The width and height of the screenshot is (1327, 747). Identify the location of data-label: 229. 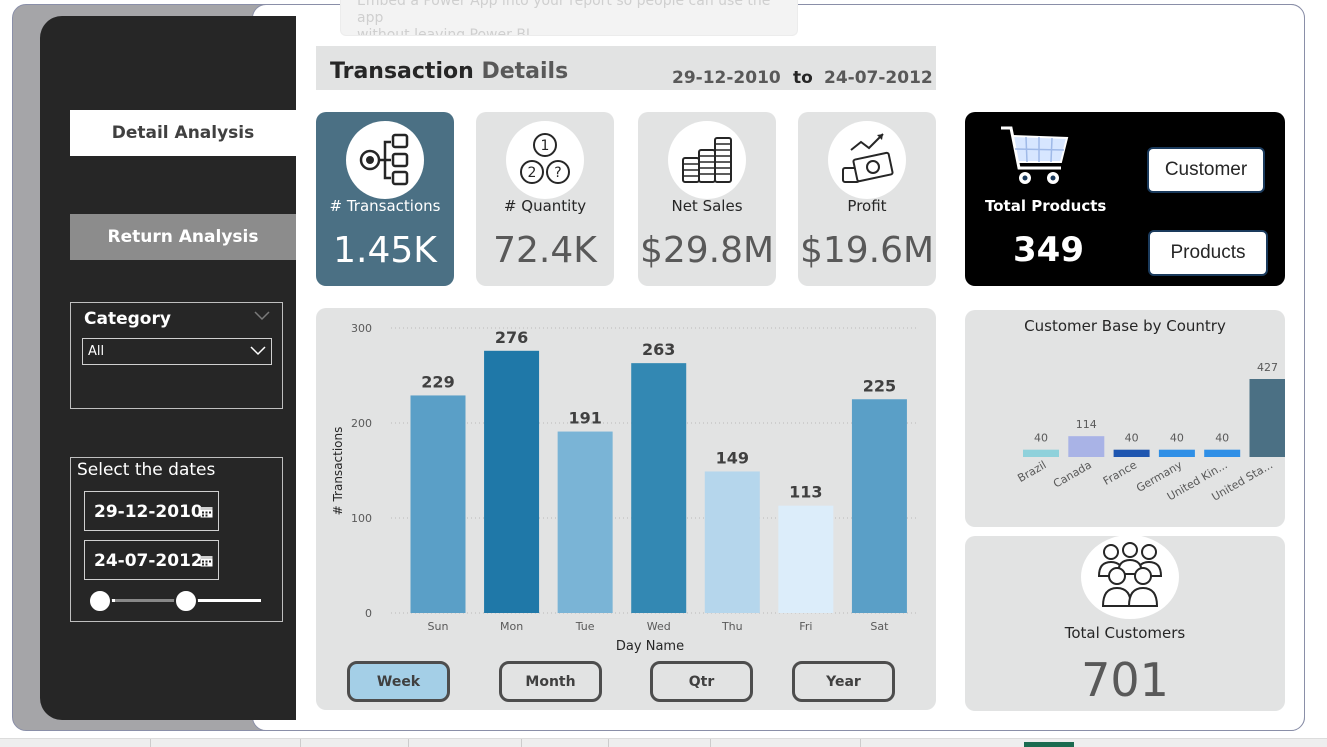
(437, 381).